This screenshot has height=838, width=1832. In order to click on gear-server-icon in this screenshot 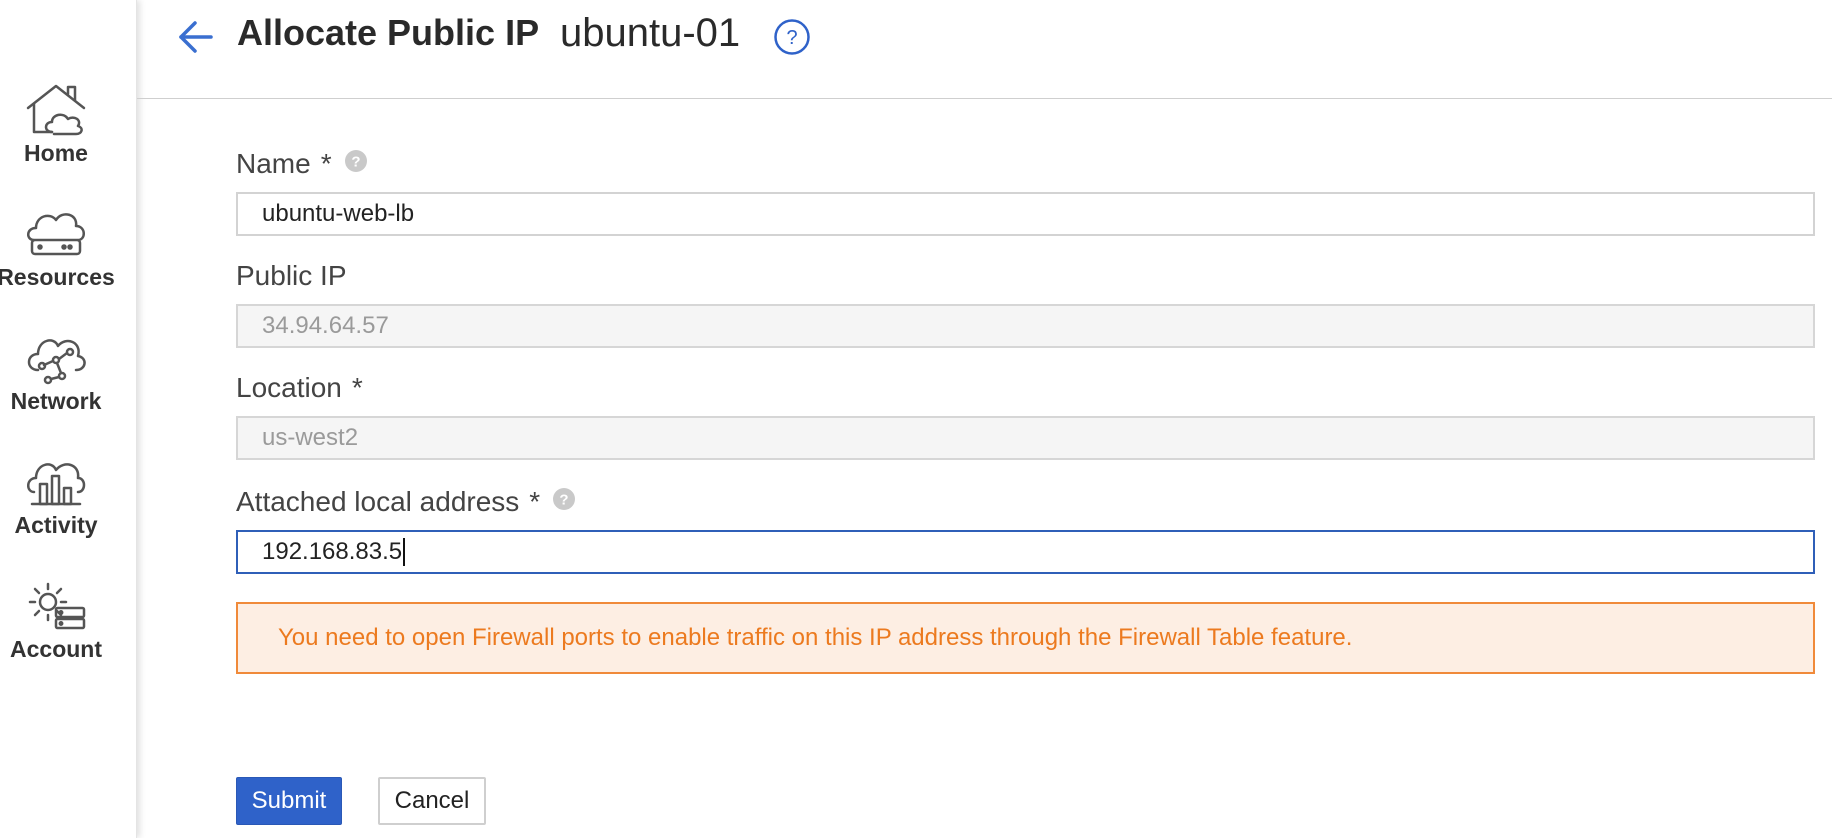, I will do `click(57, 606)`.